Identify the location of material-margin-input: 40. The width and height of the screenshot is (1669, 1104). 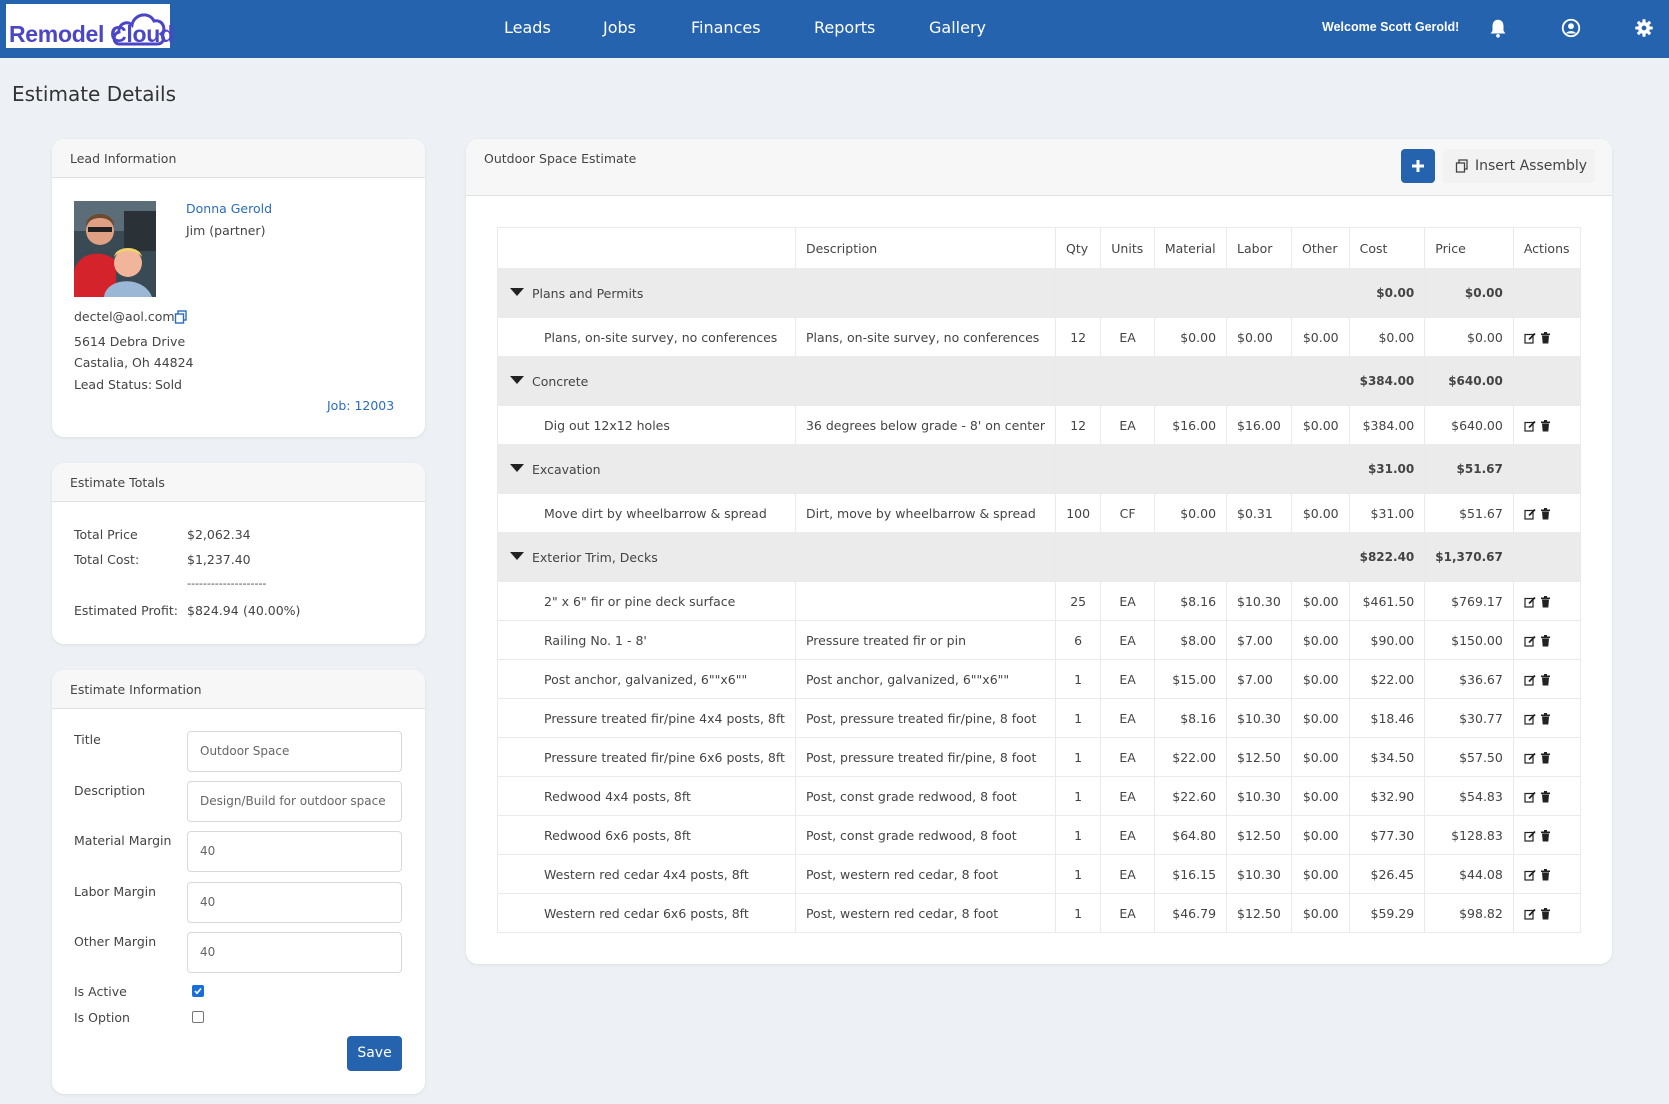
(294, 851).